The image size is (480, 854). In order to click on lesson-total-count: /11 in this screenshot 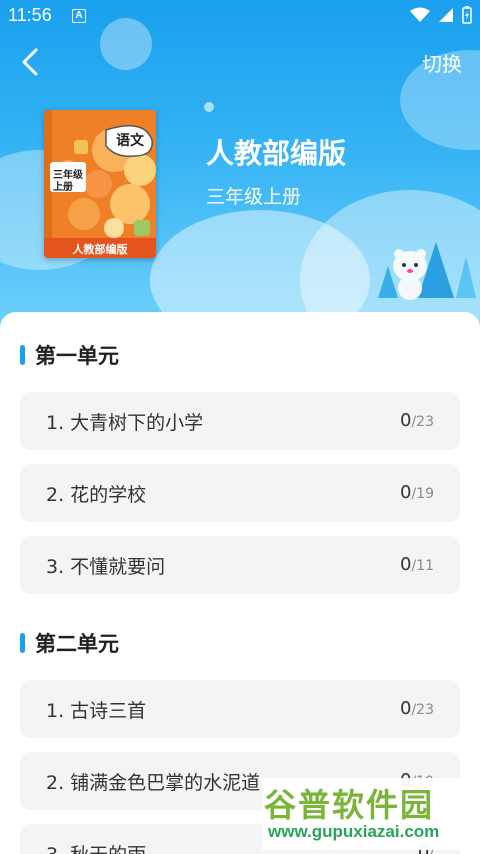, I will do `click(422, 566)`.